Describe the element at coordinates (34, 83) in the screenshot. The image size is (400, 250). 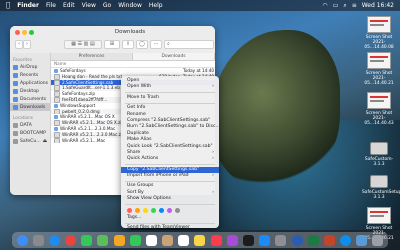
I see `sidebar-item-label: Applications` at that location.